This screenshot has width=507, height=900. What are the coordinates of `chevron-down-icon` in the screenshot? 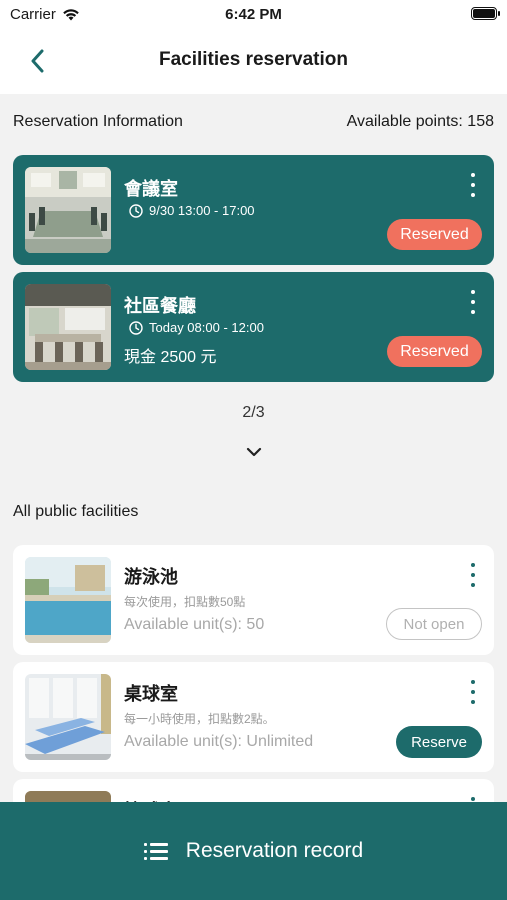 It's located at (254, 452).